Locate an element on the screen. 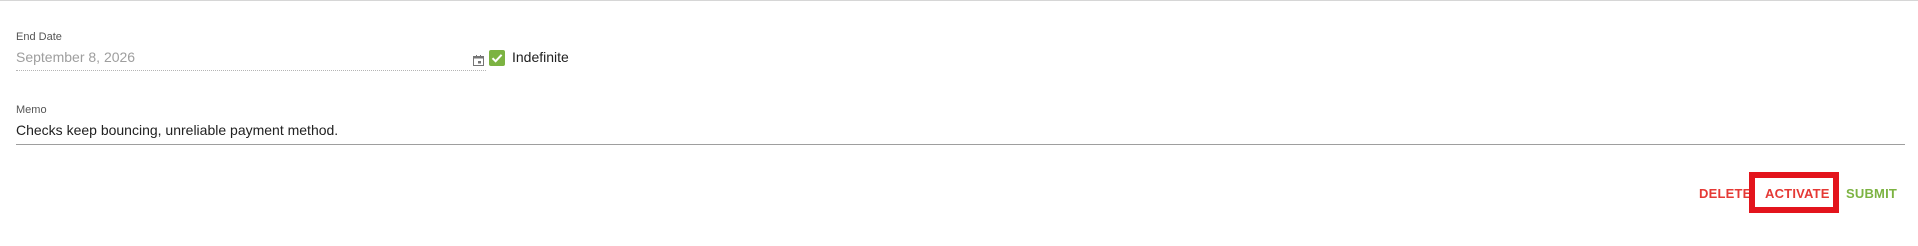 The height and width of the screenshot is (246, 1918). end-date-value: September 8, 2026 is located at coordinates (76, 57).